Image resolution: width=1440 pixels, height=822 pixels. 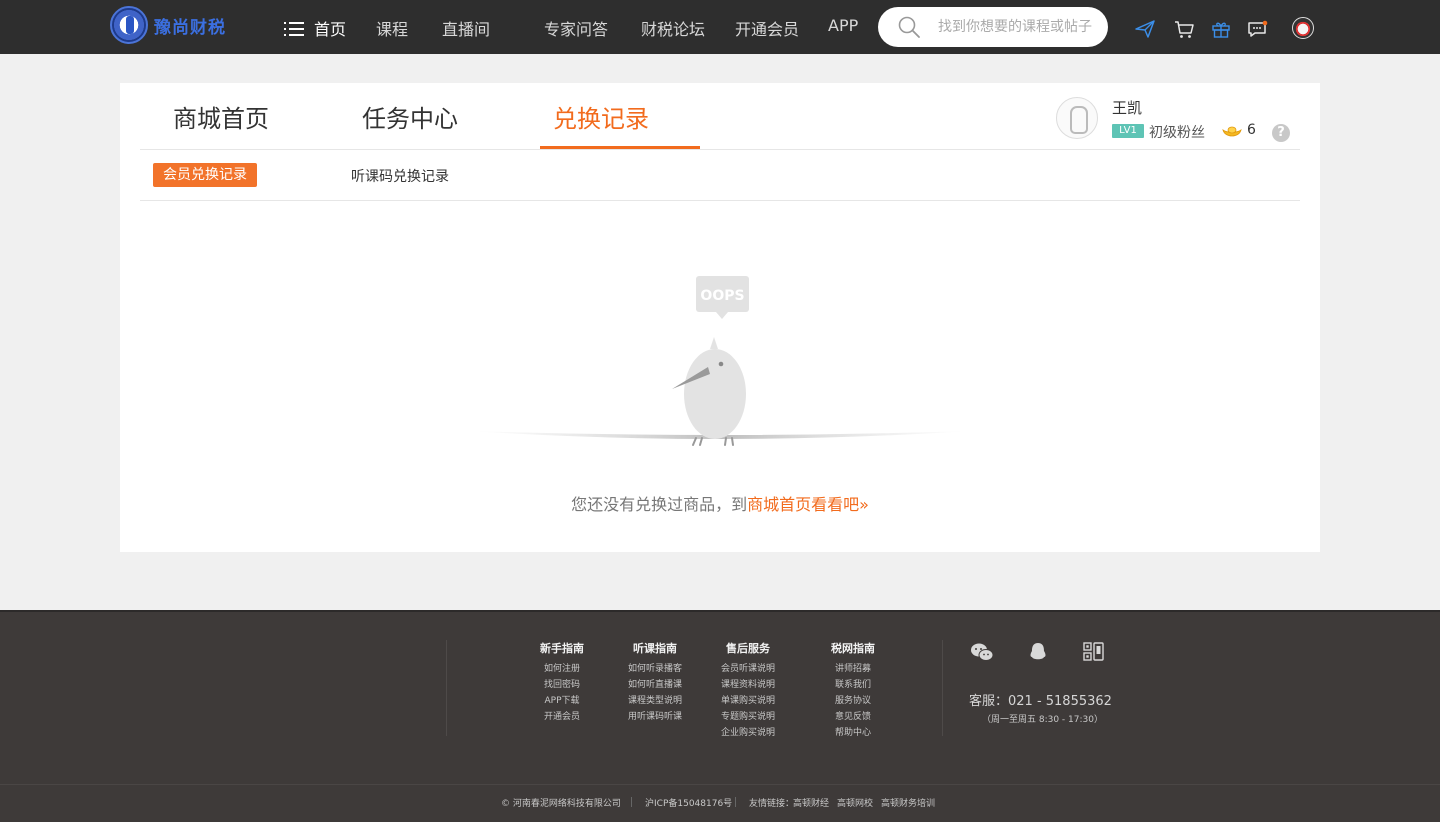 I want to click on empty-state-text: 您还没有兑换过商品，到, so click(x=659, y=504).